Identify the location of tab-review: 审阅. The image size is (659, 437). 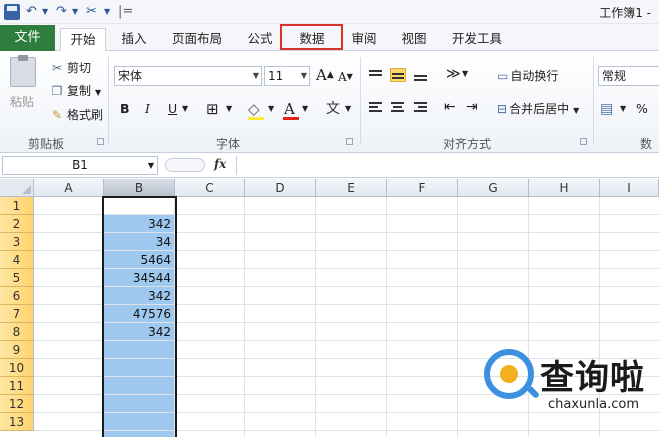
(364, 39).